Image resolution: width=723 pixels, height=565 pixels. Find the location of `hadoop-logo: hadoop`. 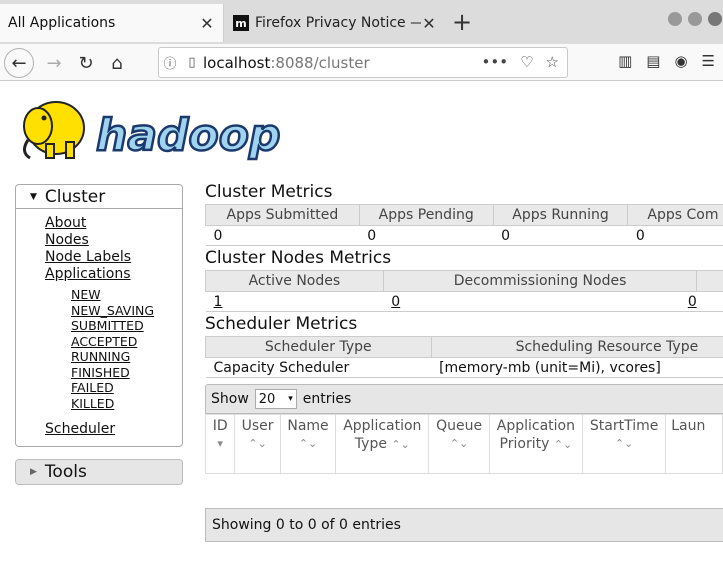

hadoop-logo: hadoop is located at coordinates (152, 131).